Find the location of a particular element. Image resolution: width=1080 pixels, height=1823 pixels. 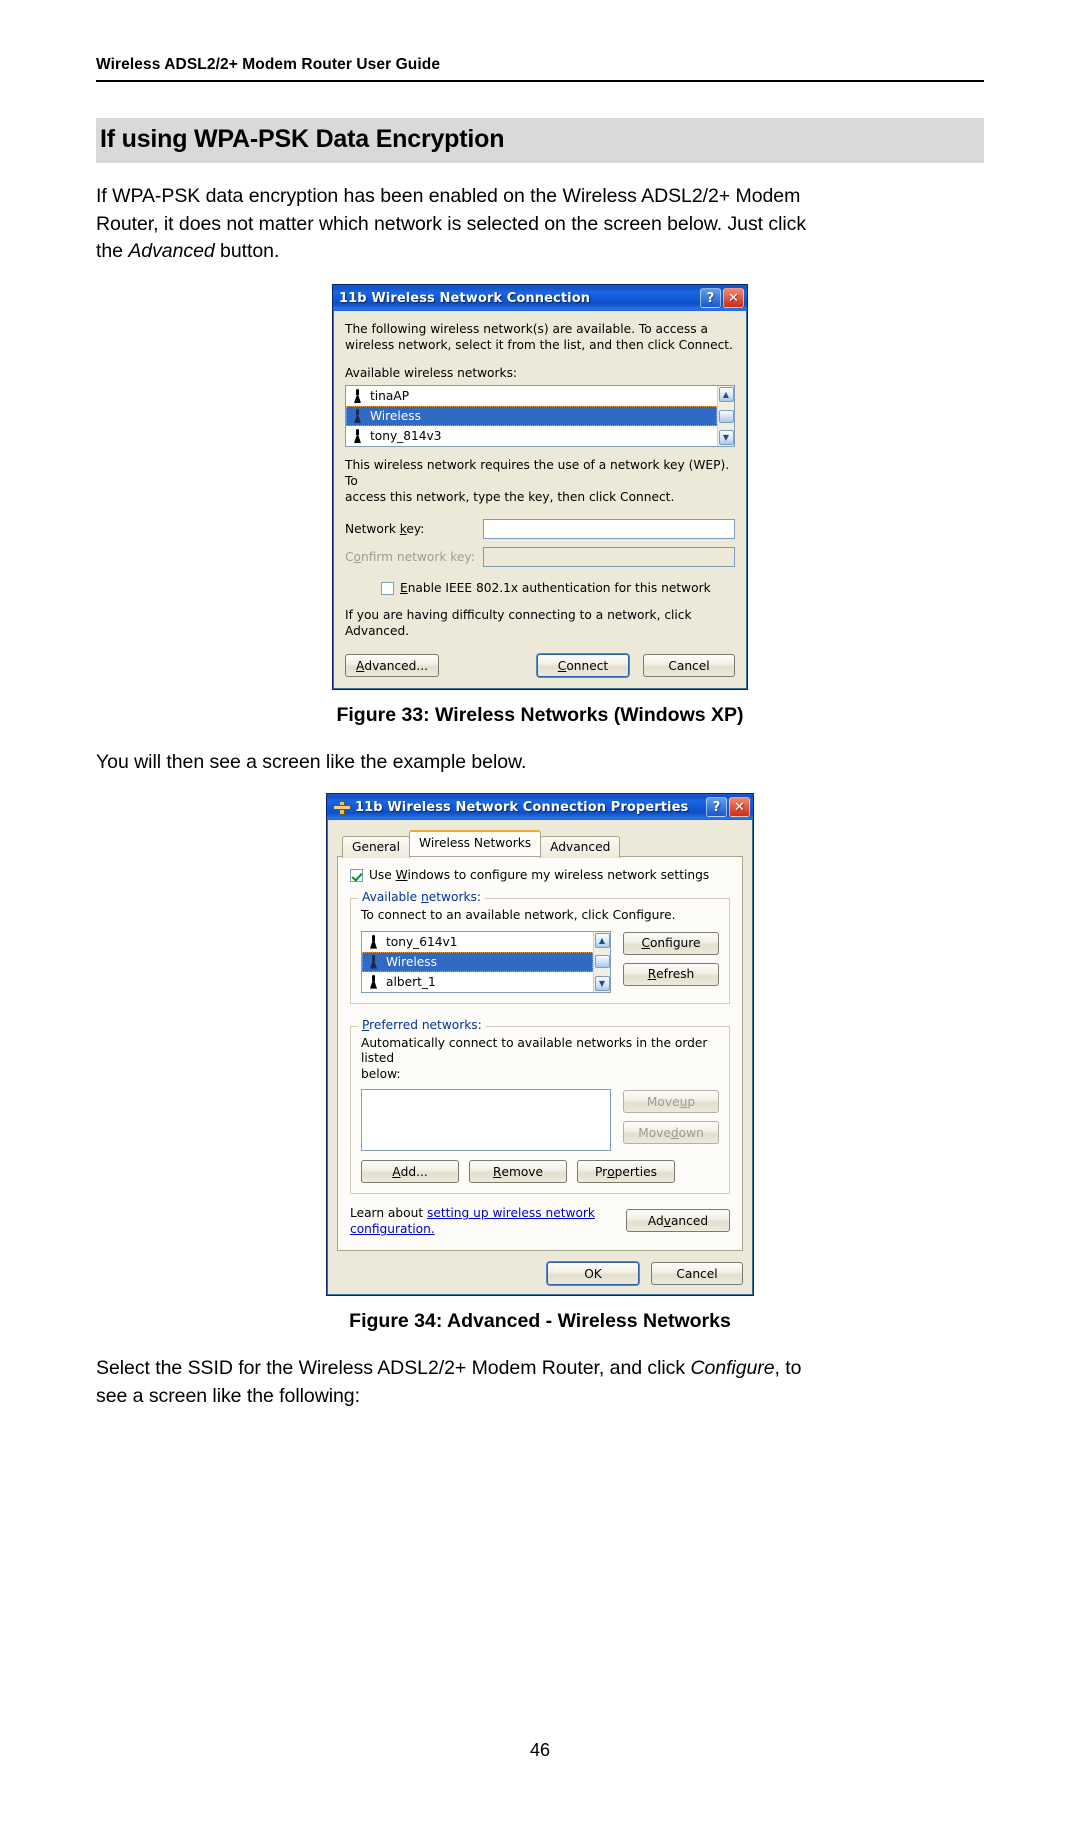

network-key-input is located at coordinates (609, 529).